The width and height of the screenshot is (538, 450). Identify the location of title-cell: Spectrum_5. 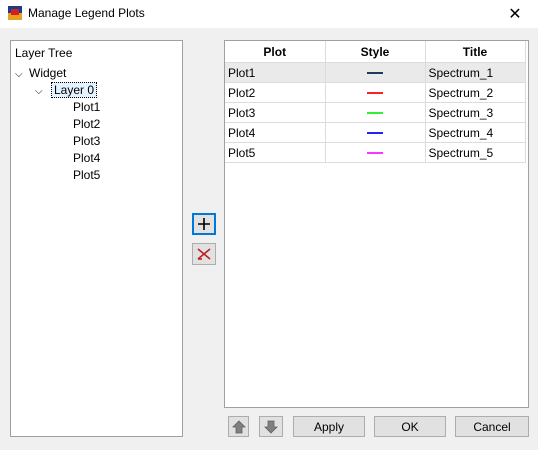
(475, 152).